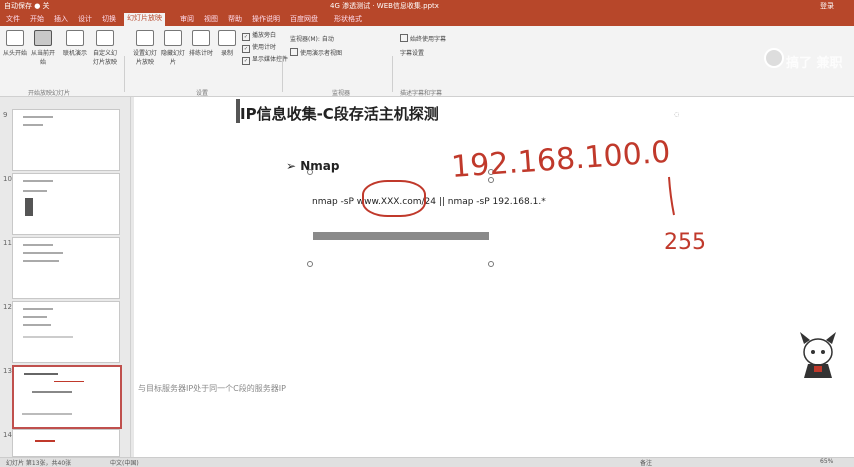 The height and width of the screenshot is (467, 854). I want to click on thumb-number: 10, so click(7, 179).